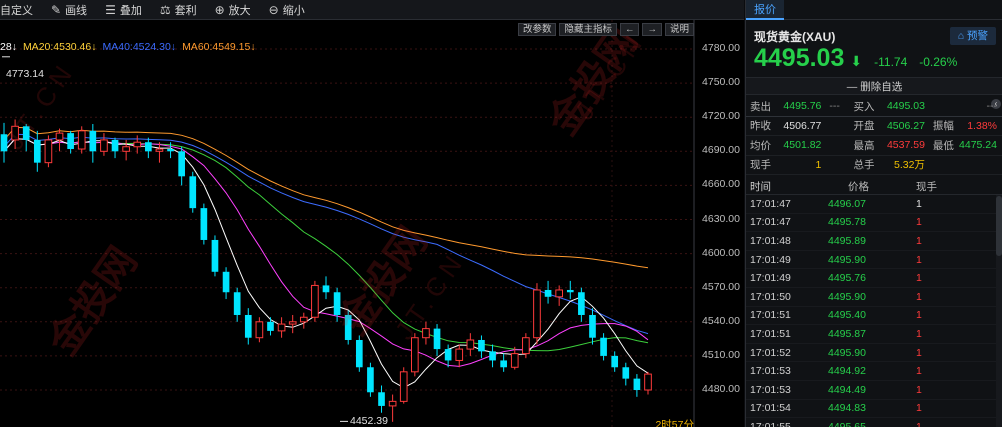 The image size is (1002, 427). What do you see at coordinates (905, 106) in the screenshot?
I see `quote-value: 4495.03` at bounding box center [905, 106].